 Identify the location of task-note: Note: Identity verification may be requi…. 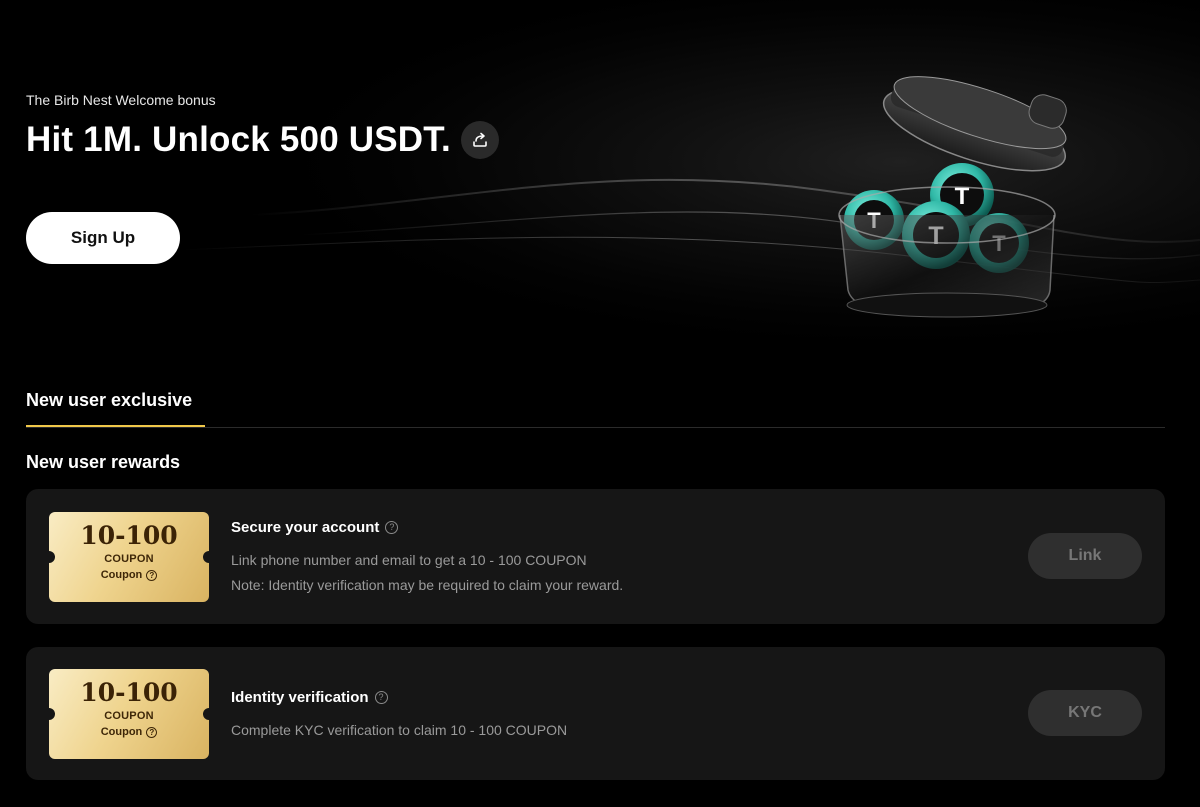
(427, 585).